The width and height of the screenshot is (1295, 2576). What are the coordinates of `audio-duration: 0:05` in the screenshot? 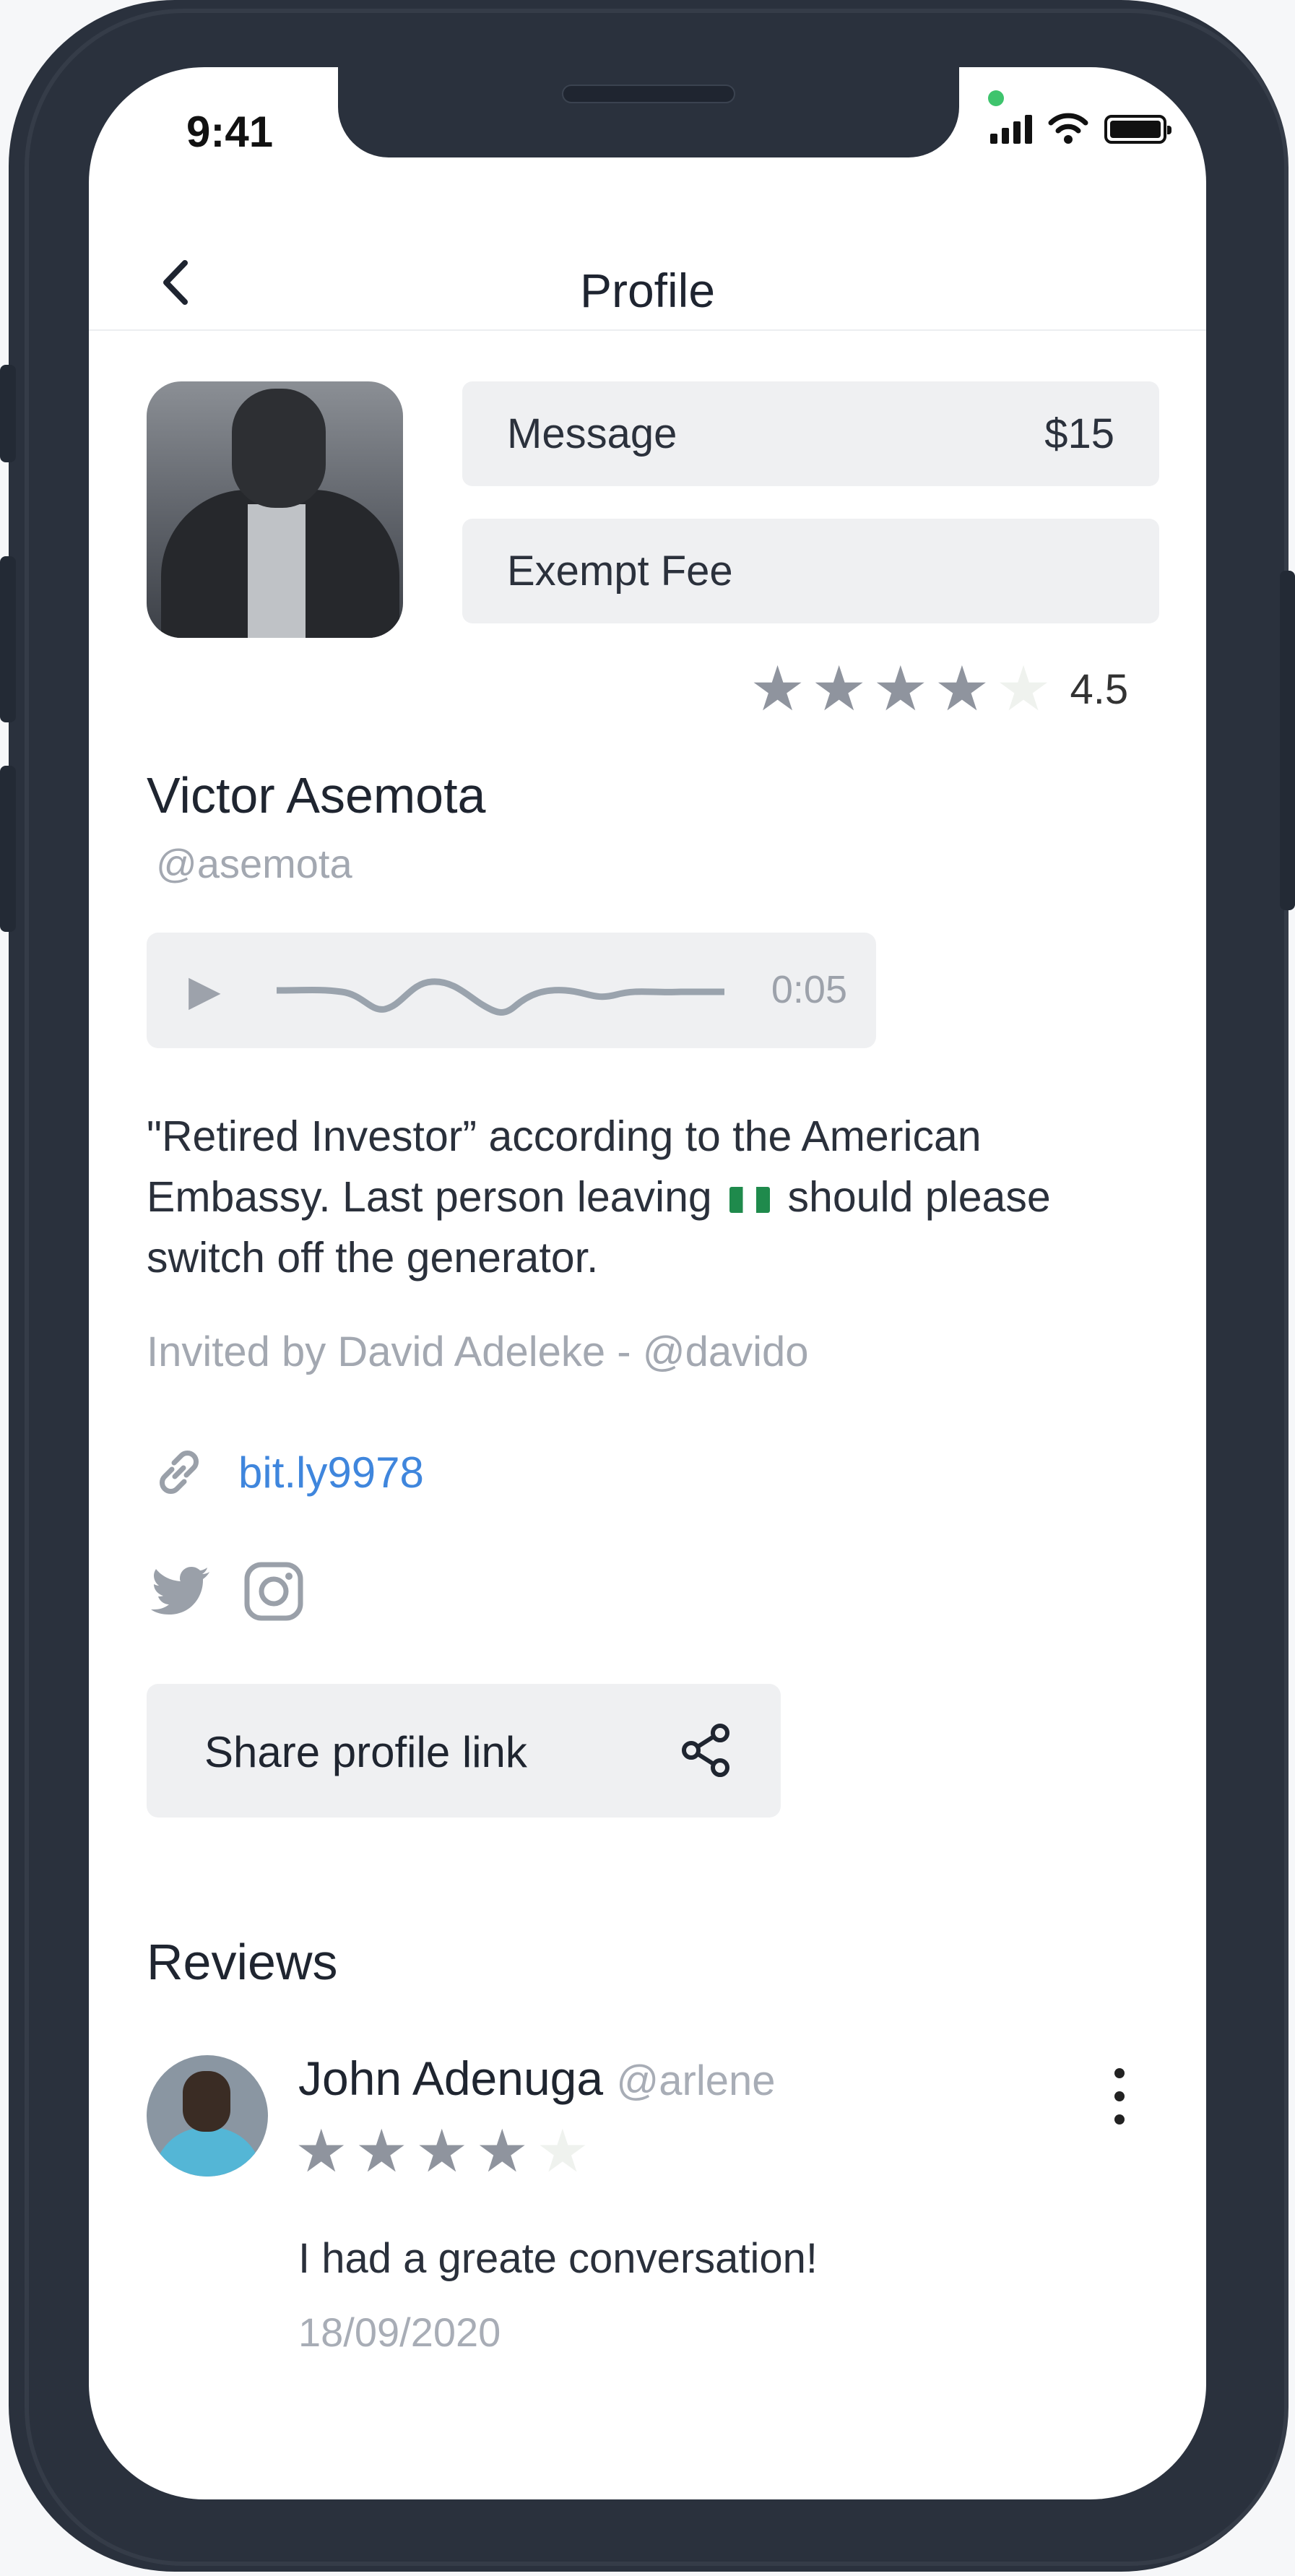 It's located at (809, 989).